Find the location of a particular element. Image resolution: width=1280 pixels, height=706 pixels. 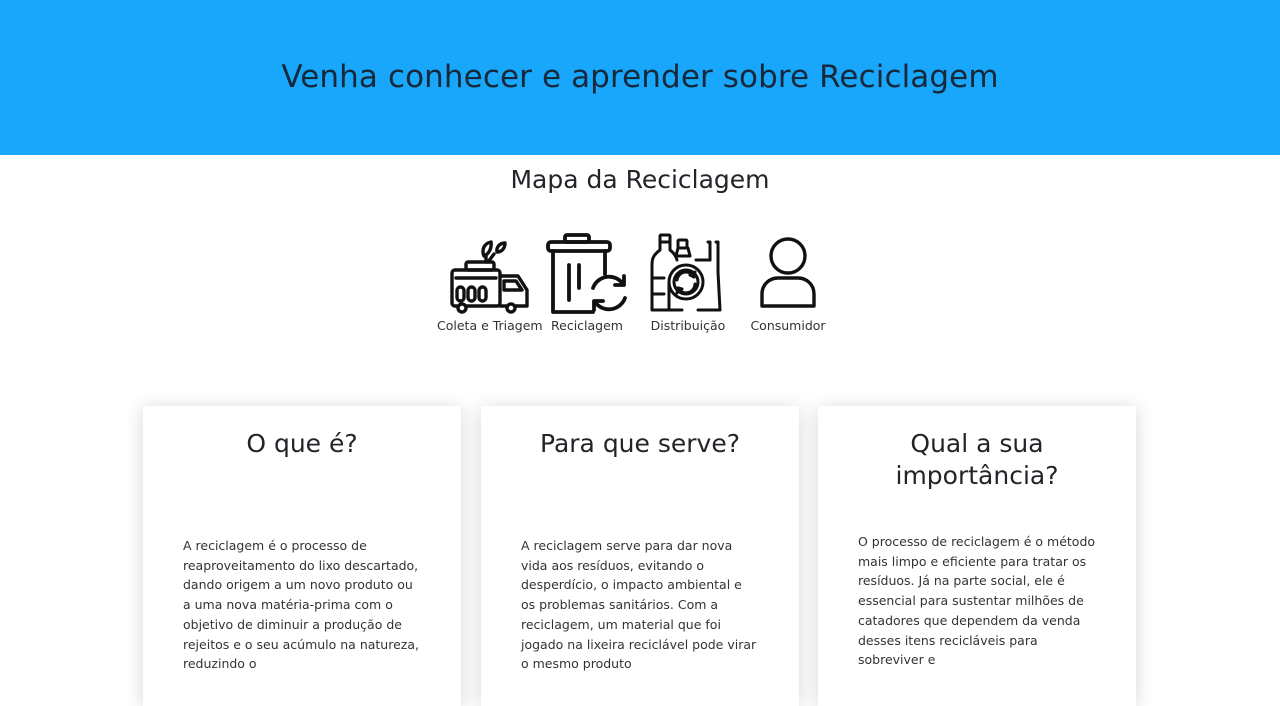

recycled-bottles-icon is located at coordinates (686, 272).